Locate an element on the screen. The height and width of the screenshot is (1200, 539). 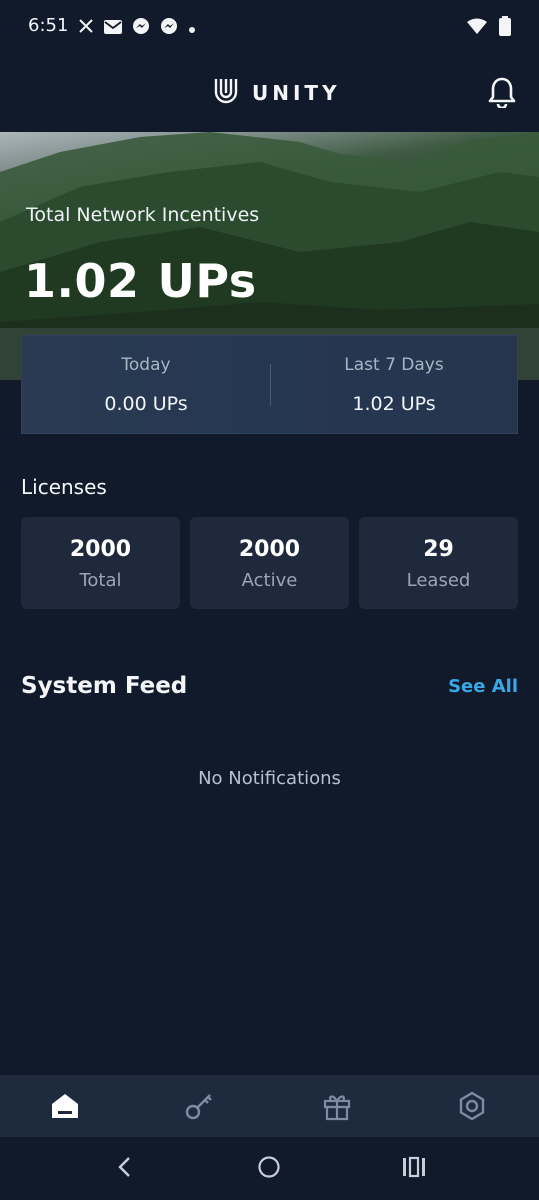
licenses-title: Licenses is located at coordinates (64, 487).